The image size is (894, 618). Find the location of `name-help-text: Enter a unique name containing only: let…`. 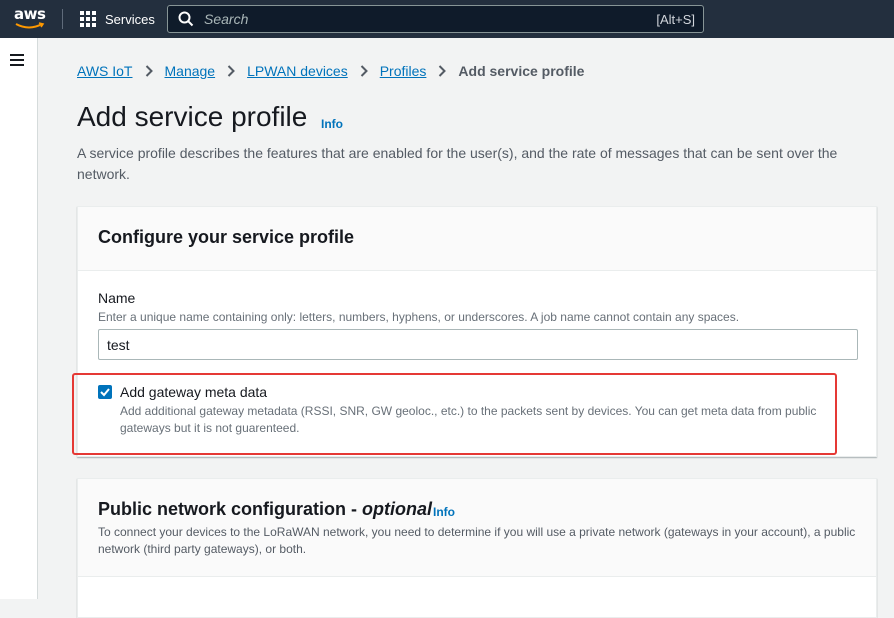

name-help-text: Enter a unique name containing only: let… is located at coordinates (419, 317).